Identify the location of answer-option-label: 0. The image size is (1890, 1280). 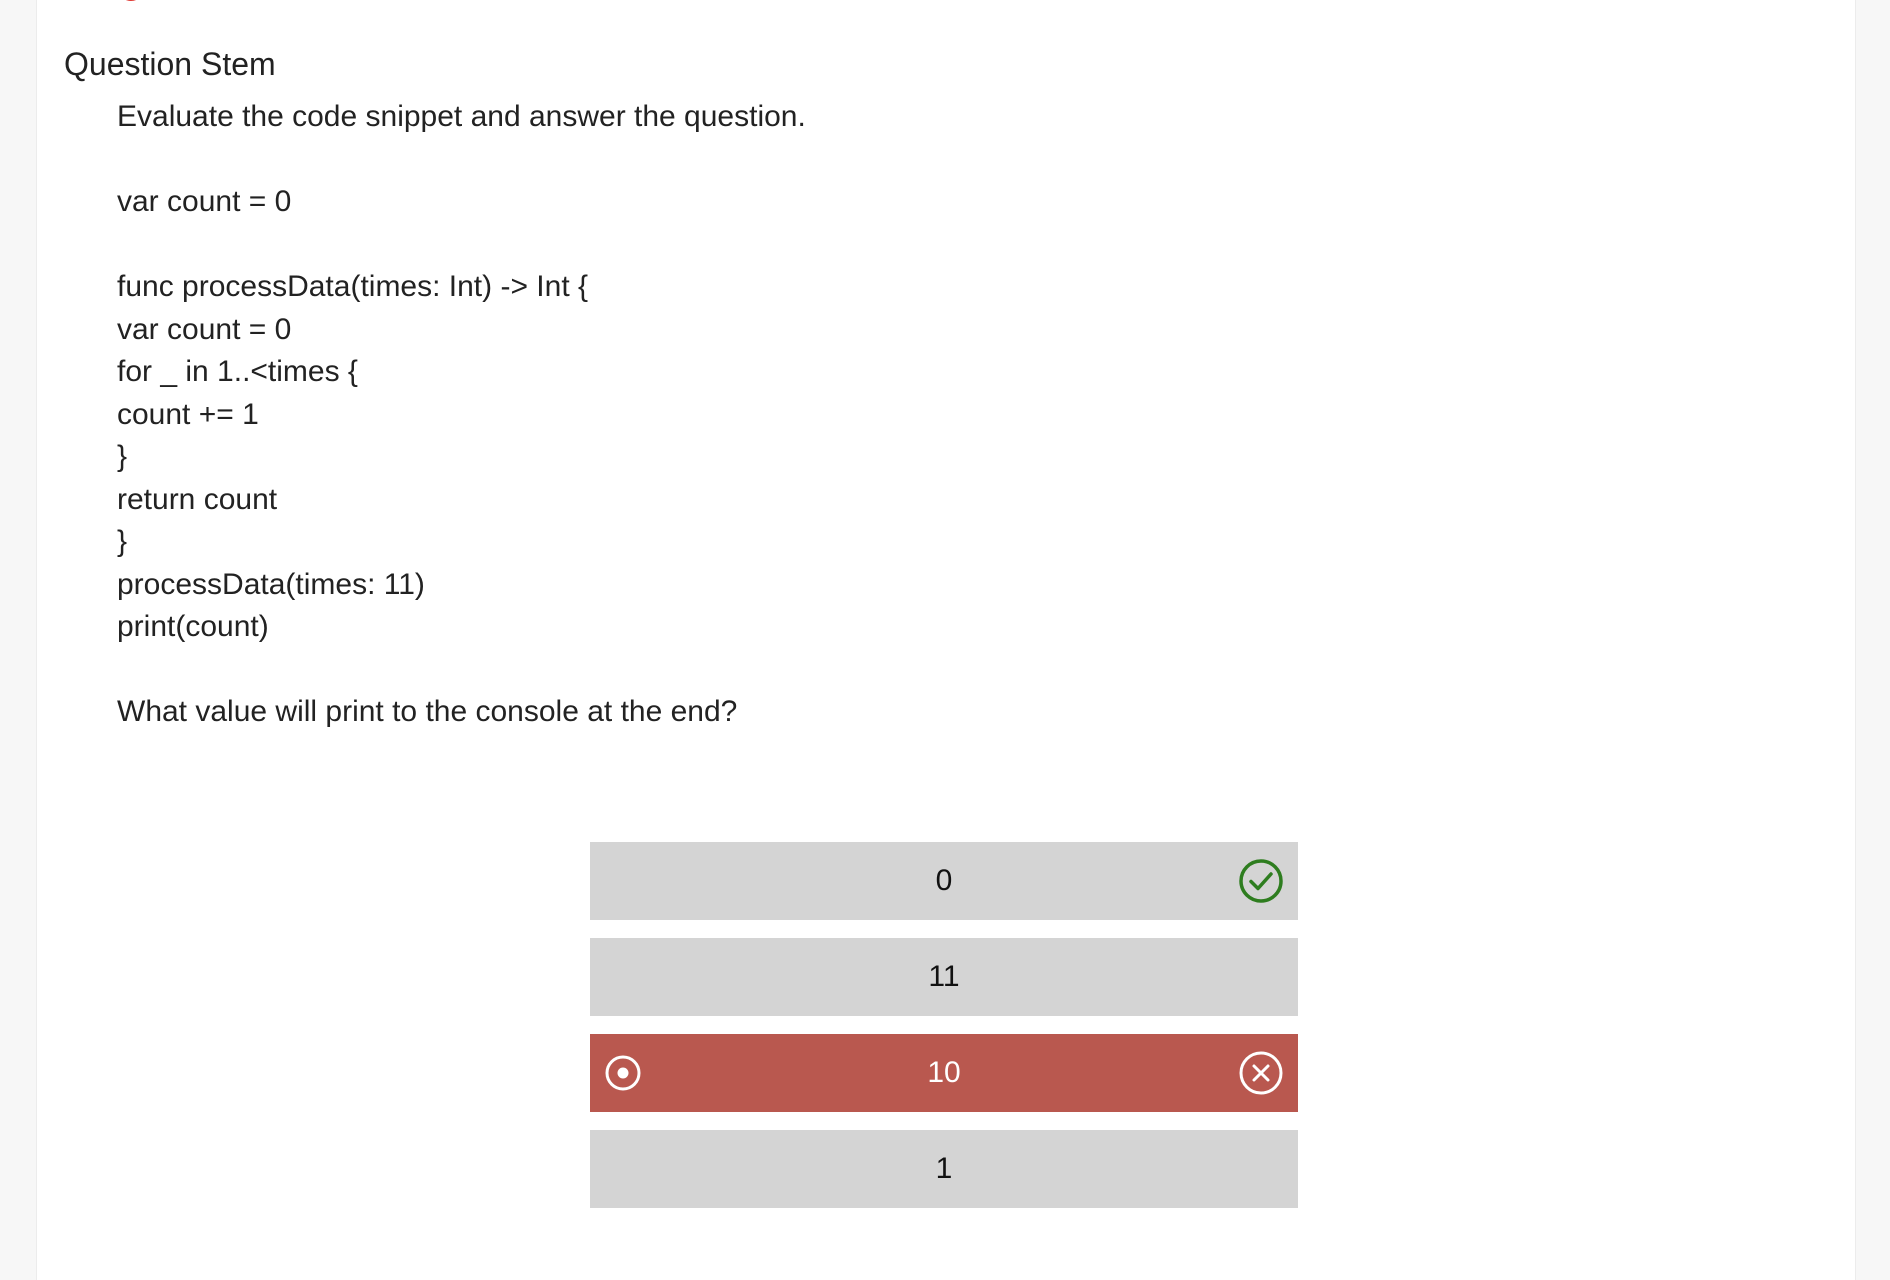
(944, 880).